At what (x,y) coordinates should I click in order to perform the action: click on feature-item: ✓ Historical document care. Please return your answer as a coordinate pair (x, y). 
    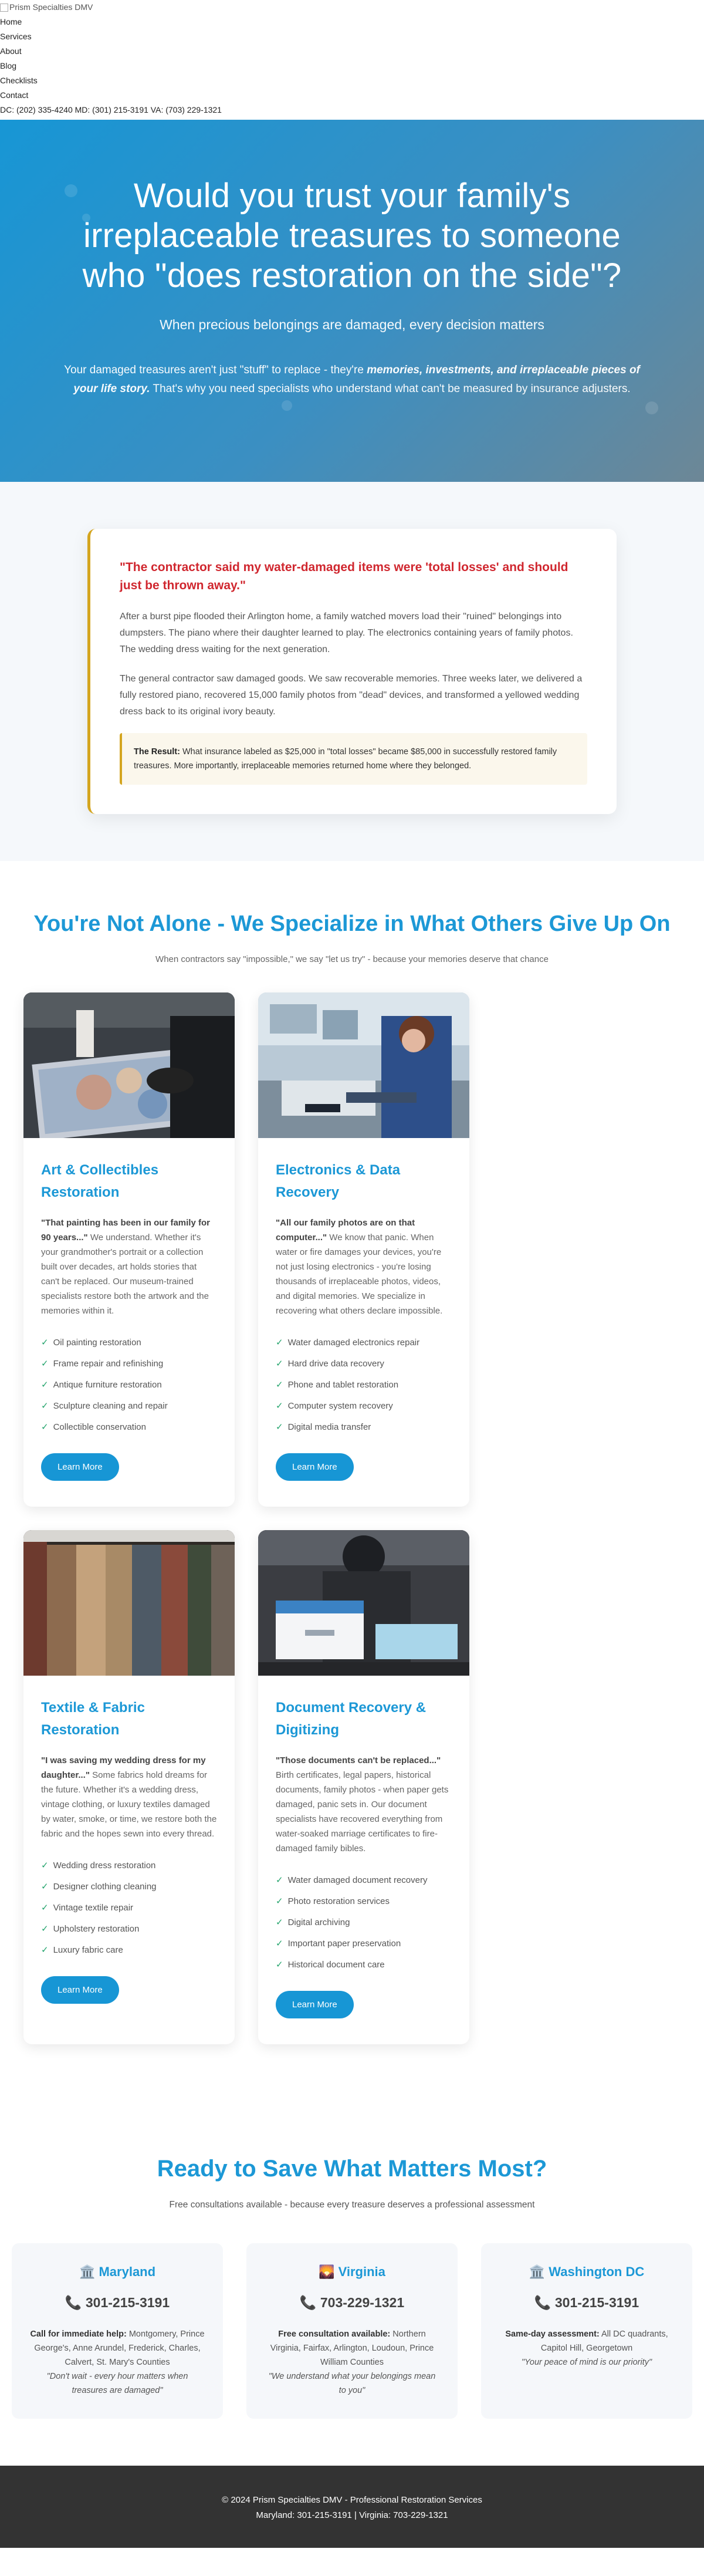
    Looking at the image, I should click on (364, 1965).